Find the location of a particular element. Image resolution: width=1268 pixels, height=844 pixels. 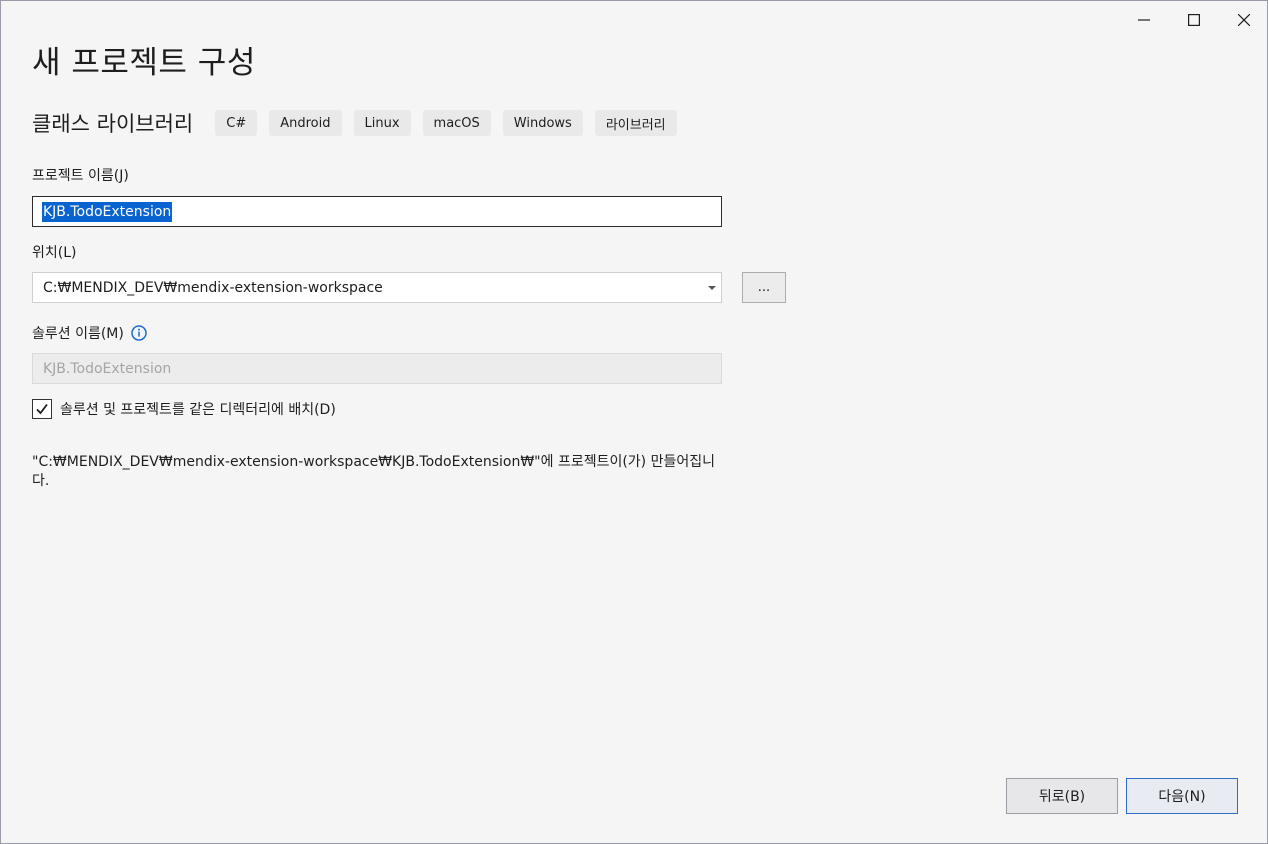

minimize-icon is located at coordinates (1144, 20).